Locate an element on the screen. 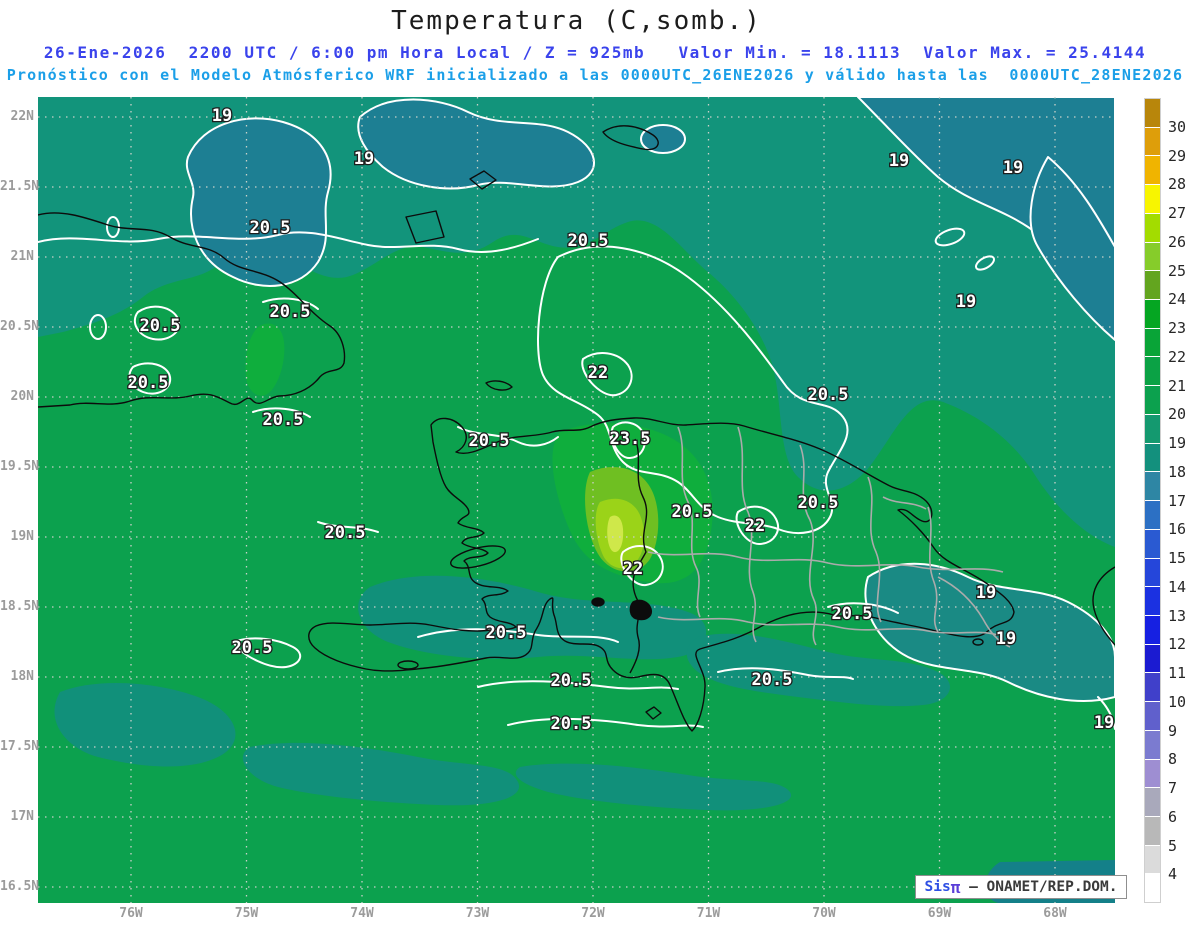  colorbar-tick-label: 10 is located at coordinates (1177, 701).